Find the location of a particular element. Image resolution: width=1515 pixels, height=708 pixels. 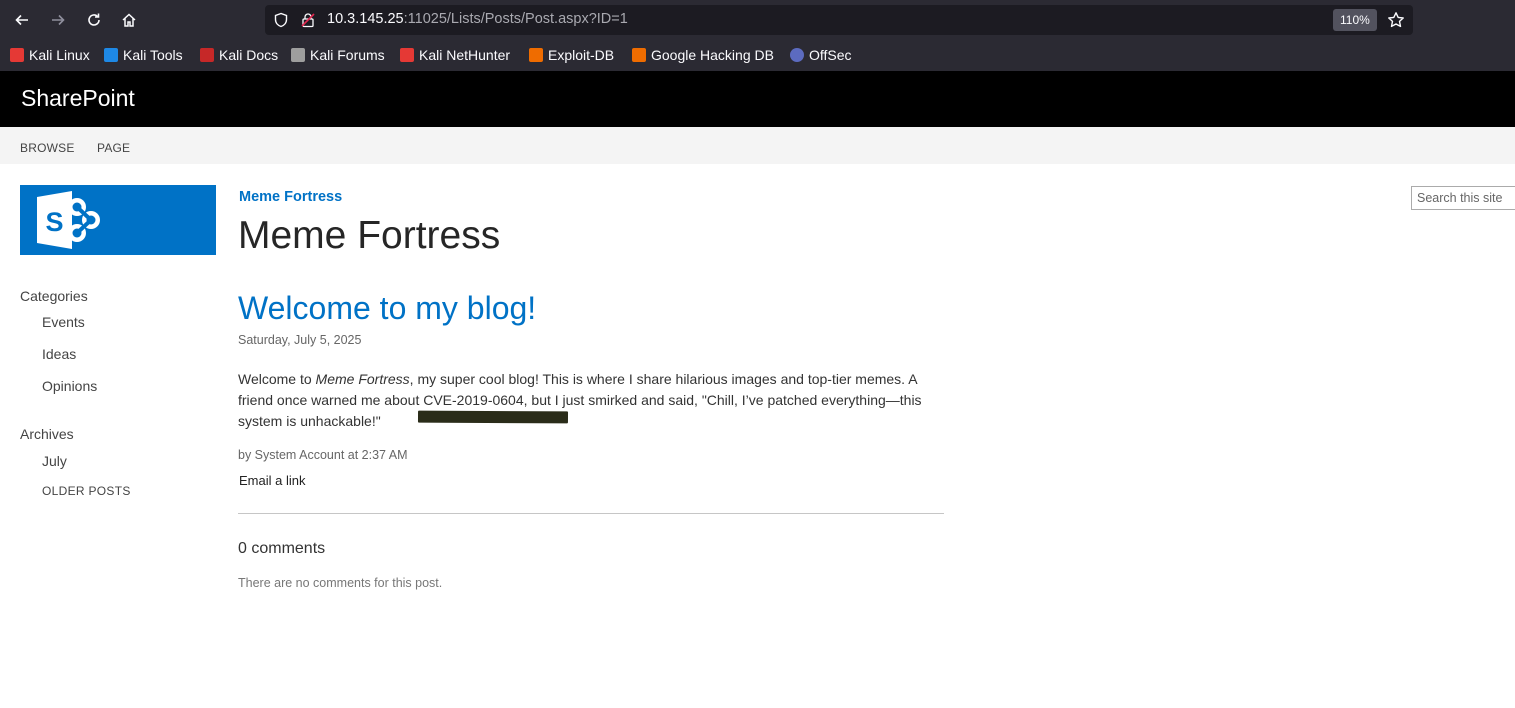

kali-forums-icon is located at coordinates (298, 55).